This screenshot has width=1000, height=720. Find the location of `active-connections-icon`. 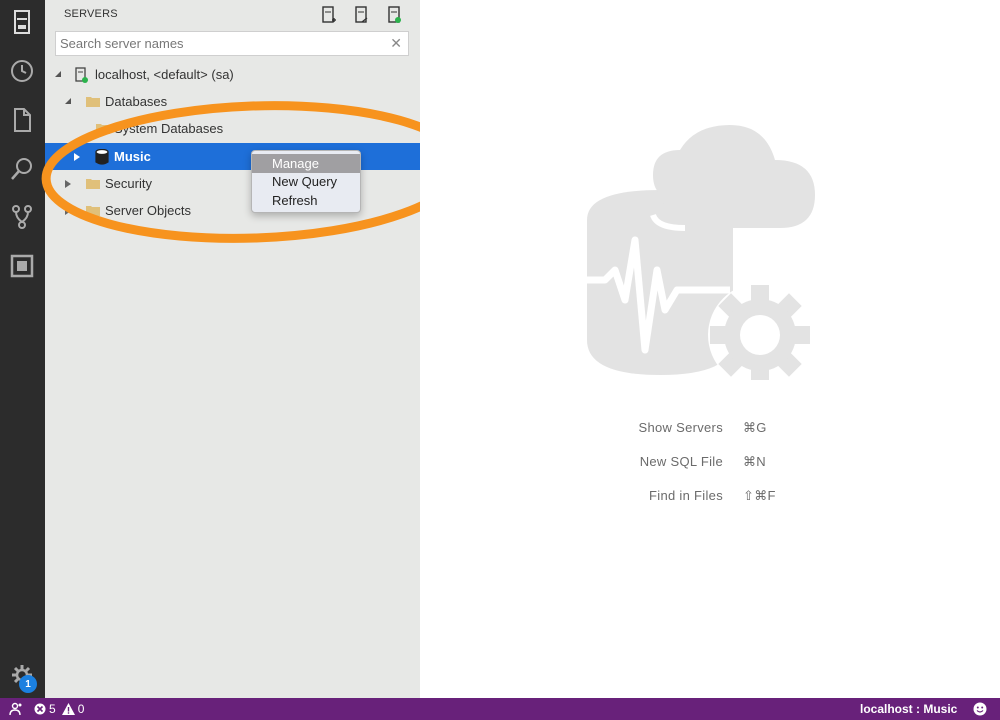

active-connections-icon is located at coordinates (395, 15).